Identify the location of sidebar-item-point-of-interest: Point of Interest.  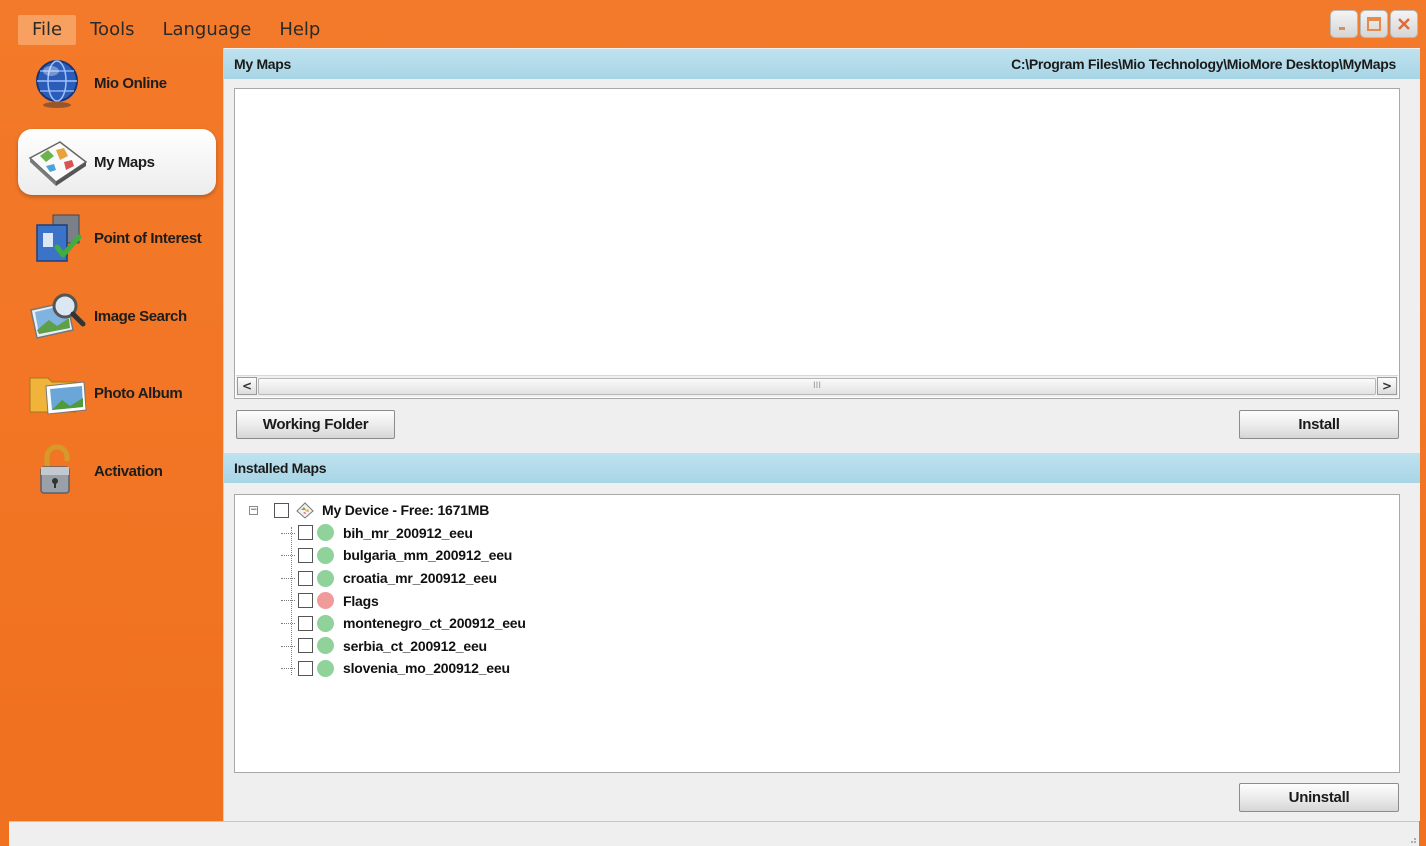
(117, 238).